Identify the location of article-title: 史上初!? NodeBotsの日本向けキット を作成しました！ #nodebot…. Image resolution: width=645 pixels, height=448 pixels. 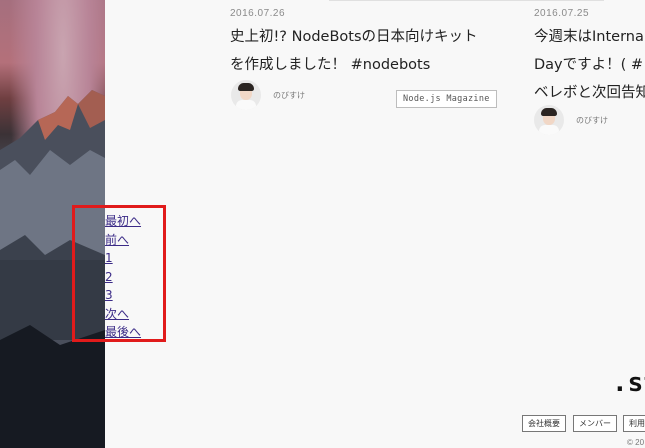
(367, 51).